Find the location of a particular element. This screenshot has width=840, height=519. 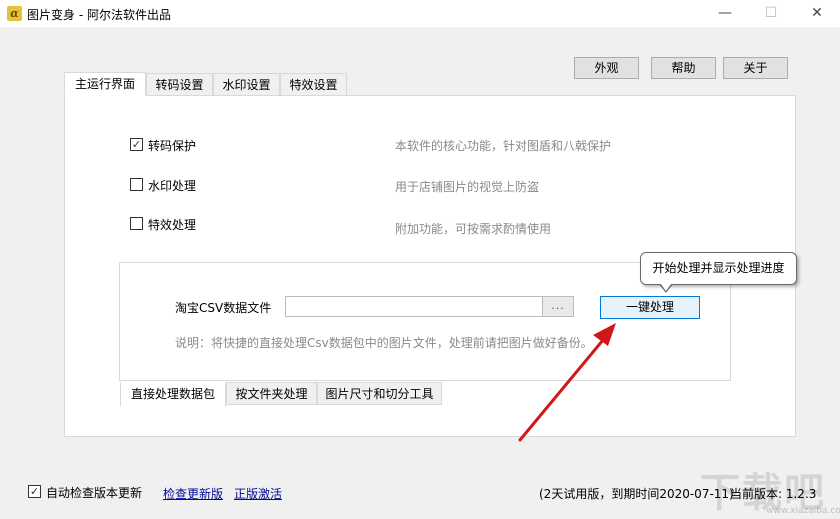

activate-link: 正版激活 is located at coordinates (258, 493).